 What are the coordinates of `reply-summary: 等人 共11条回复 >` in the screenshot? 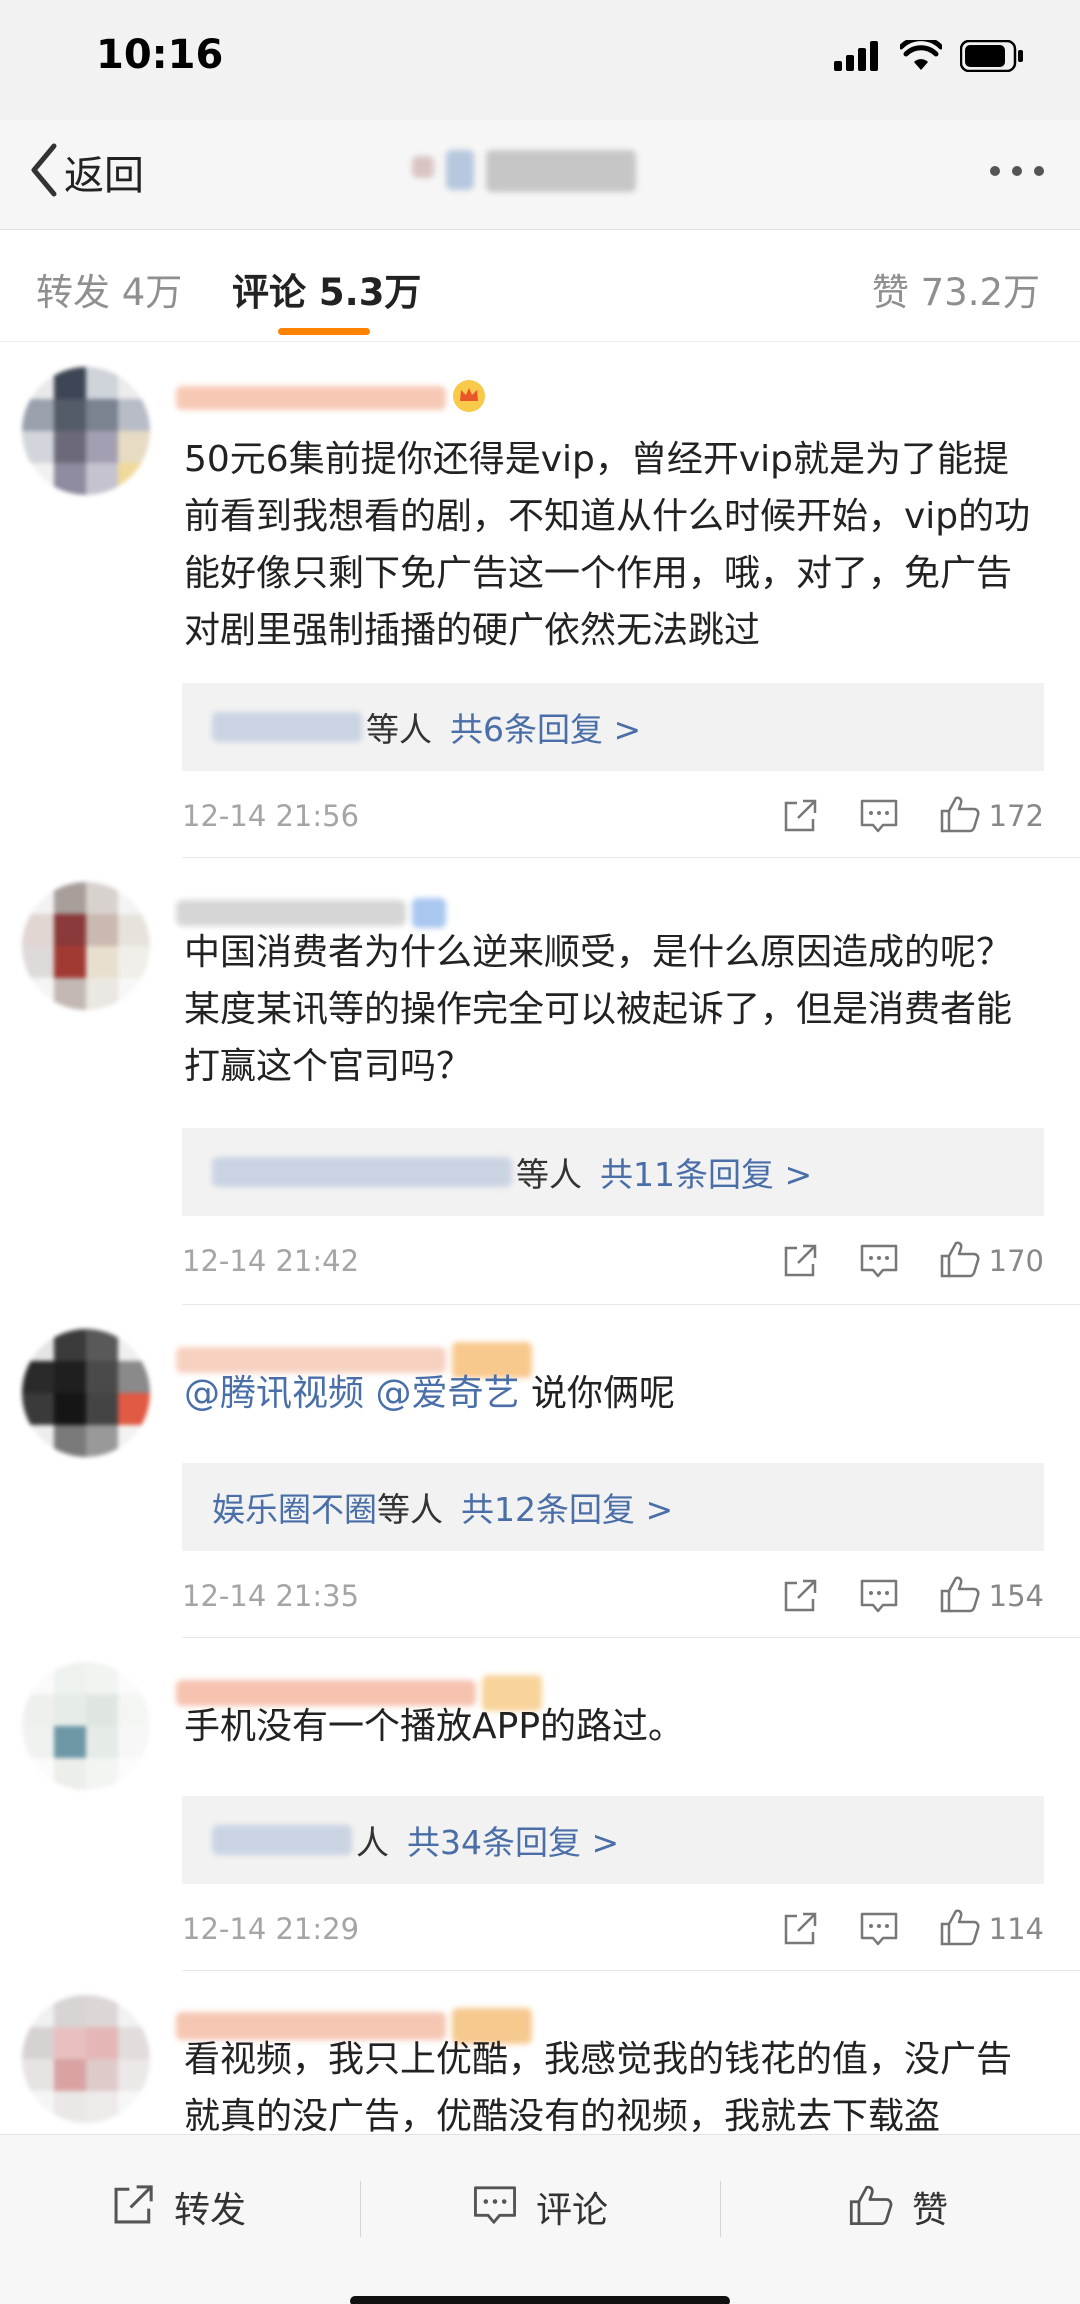 It's located at (613, 1172).